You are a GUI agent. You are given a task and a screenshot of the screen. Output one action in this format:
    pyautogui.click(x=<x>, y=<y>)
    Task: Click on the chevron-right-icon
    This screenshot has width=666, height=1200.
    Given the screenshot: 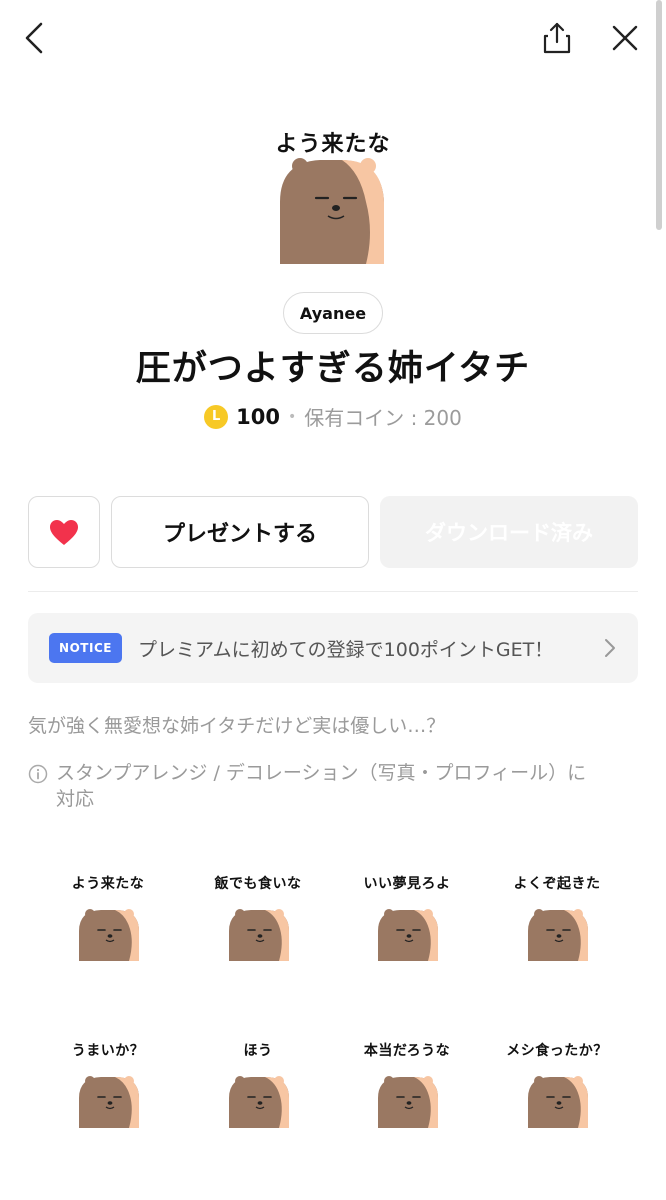 What is the action you would take?
    pyautogui.click(x=610, y=648)
    